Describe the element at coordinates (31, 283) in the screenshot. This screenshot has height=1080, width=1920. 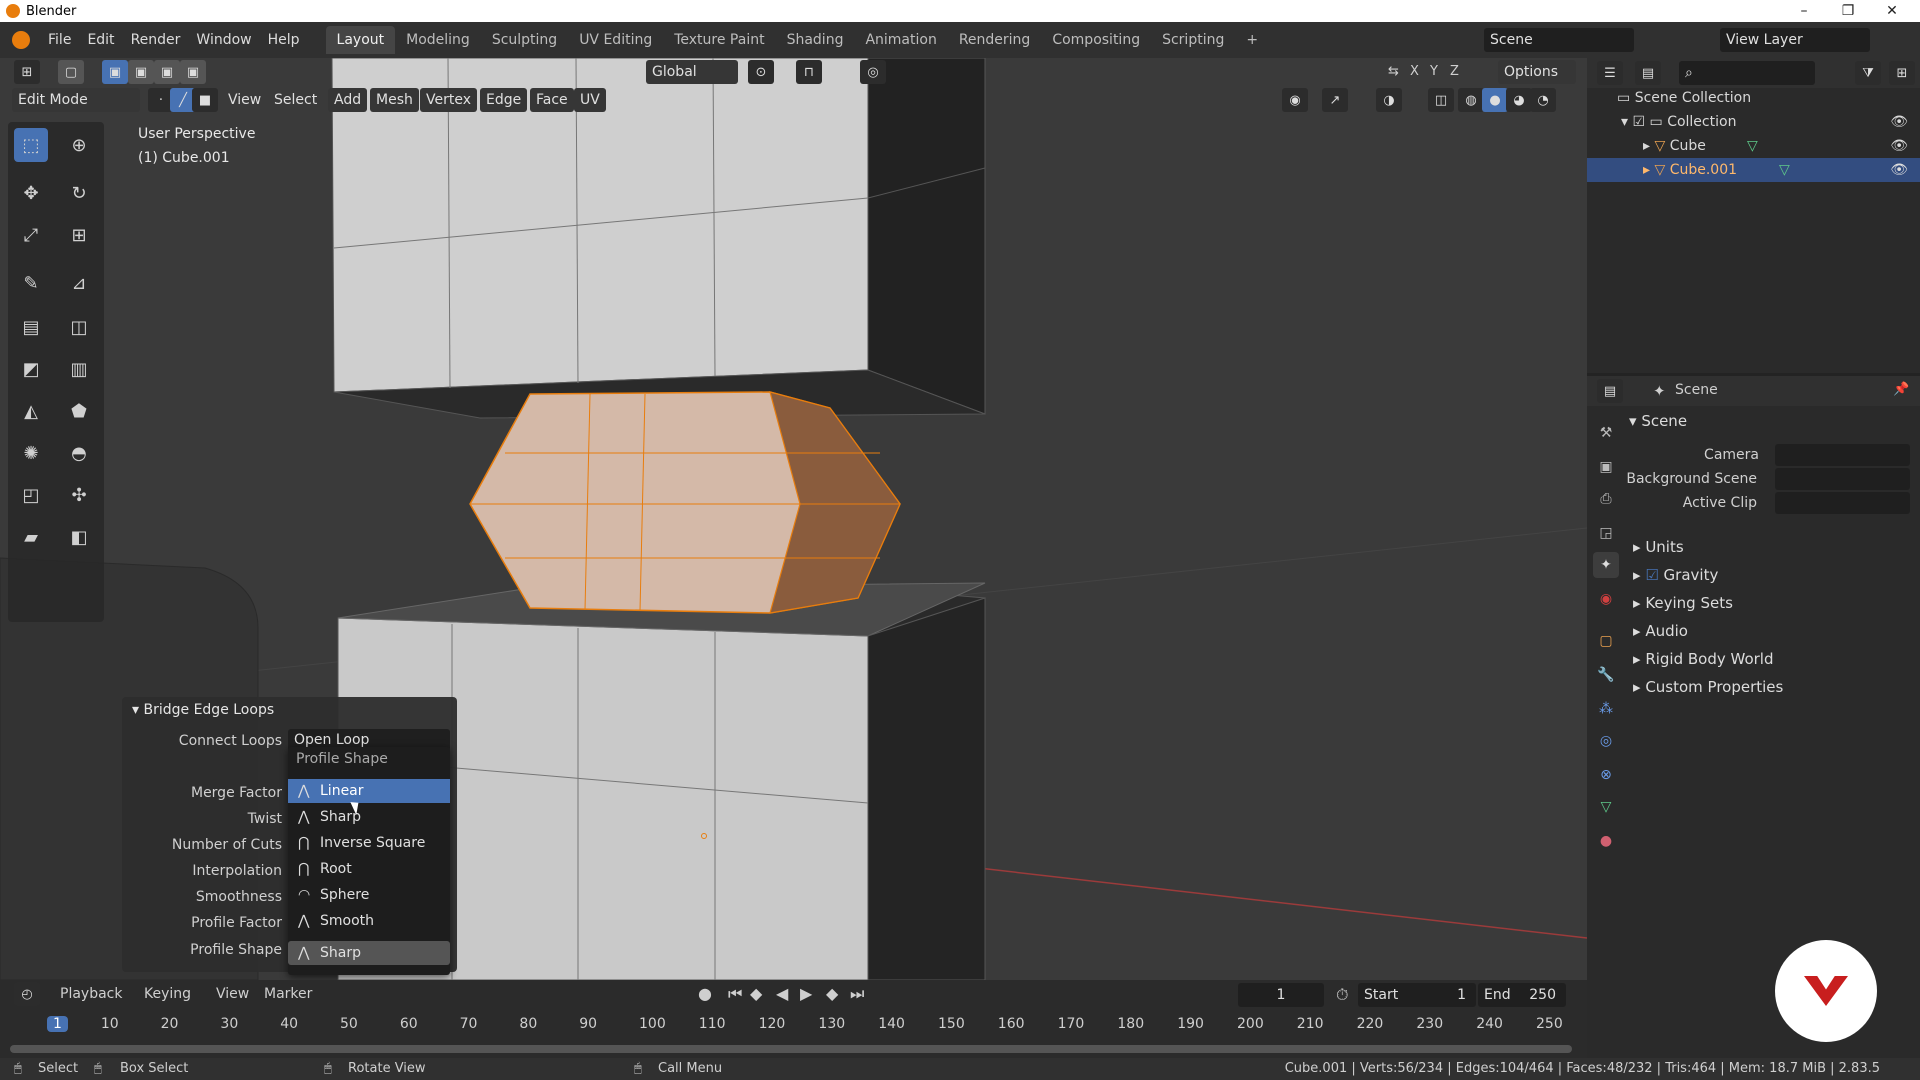
I see `annotate-tool-icon: ✎` at that location.